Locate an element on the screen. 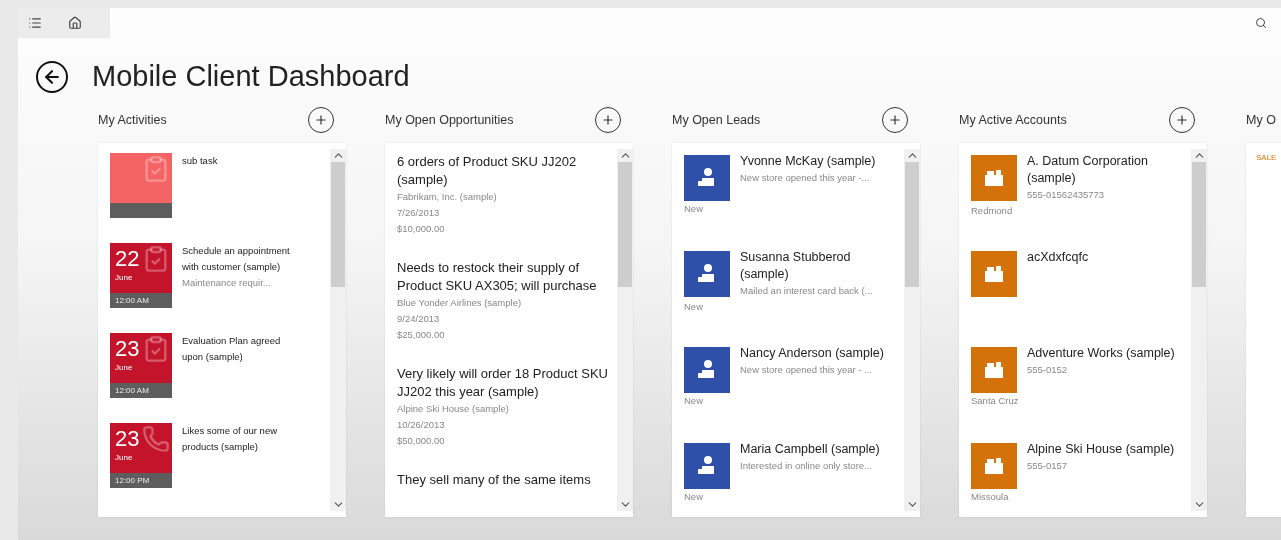 This screenshot has height=540, width=1281. activity-title: Likes some of our new products (sample) is located at coordinates (242, 439).